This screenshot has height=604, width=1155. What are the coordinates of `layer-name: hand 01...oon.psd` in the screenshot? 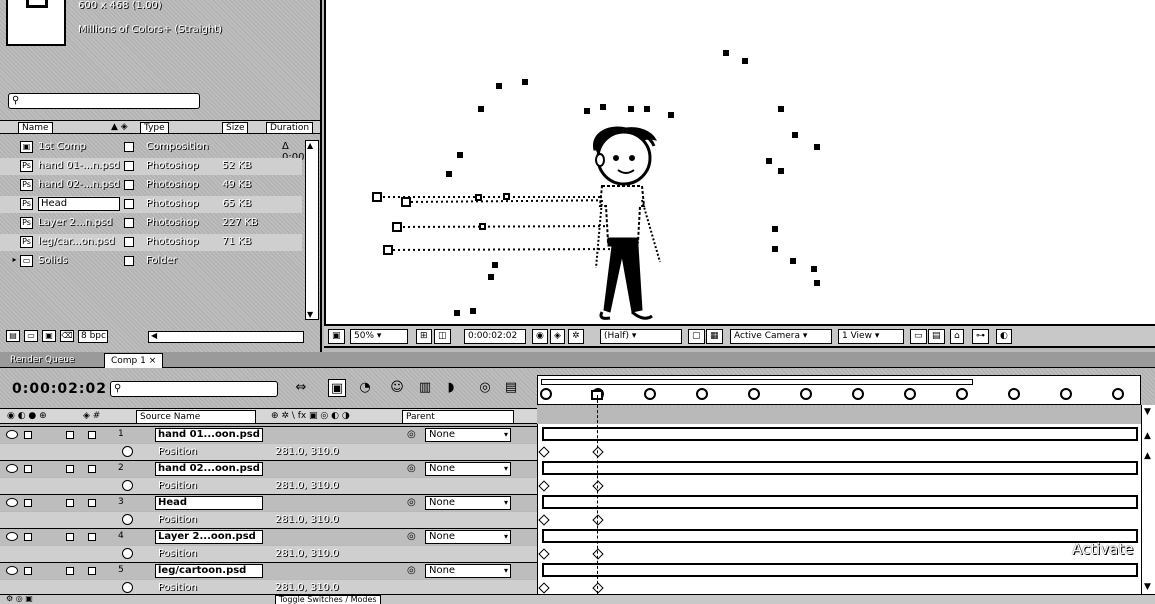 It's located at (209, 435).